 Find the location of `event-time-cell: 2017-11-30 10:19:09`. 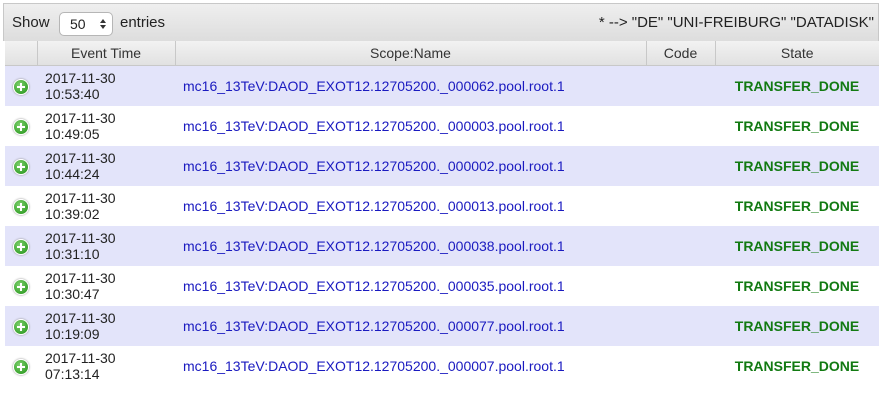

event-time-cell: 2017-11-30 10:19:09 is located at coordinates (106, 326).